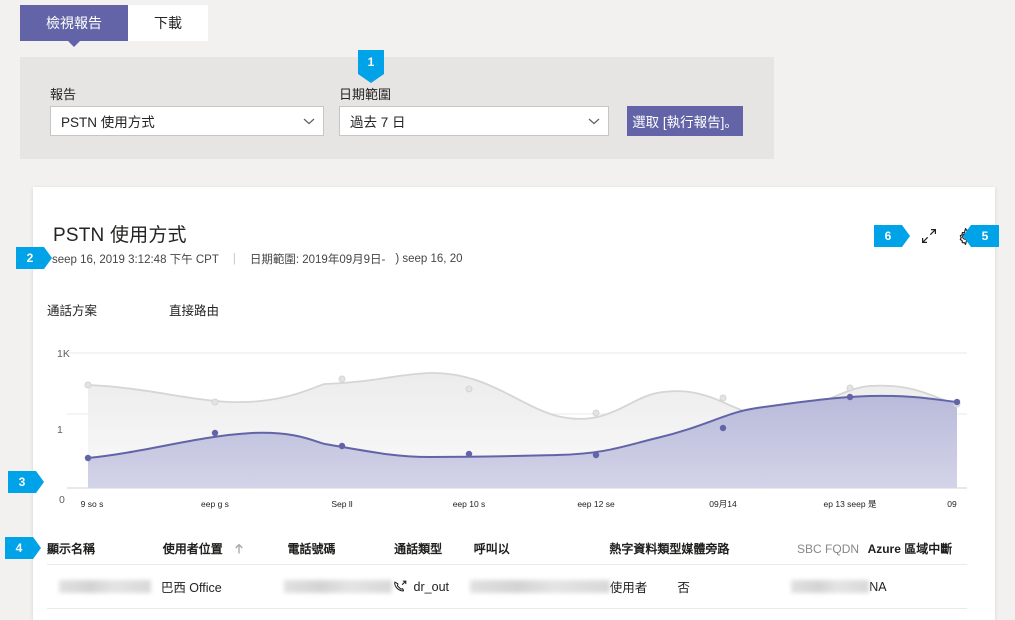 The height and width of the screenshot is (620, 1015). Describe the element at coordinates (60, 430) in the screenshot. I see `y-tick-1: 1` at that location.